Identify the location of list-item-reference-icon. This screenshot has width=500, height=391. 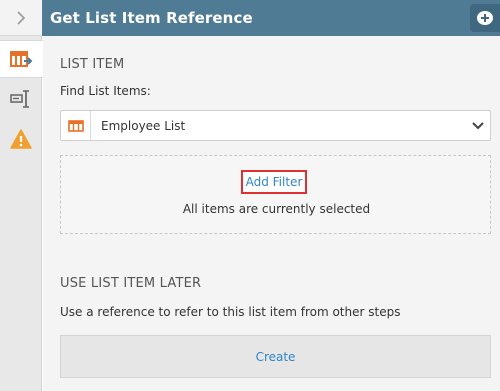
(20, 59).